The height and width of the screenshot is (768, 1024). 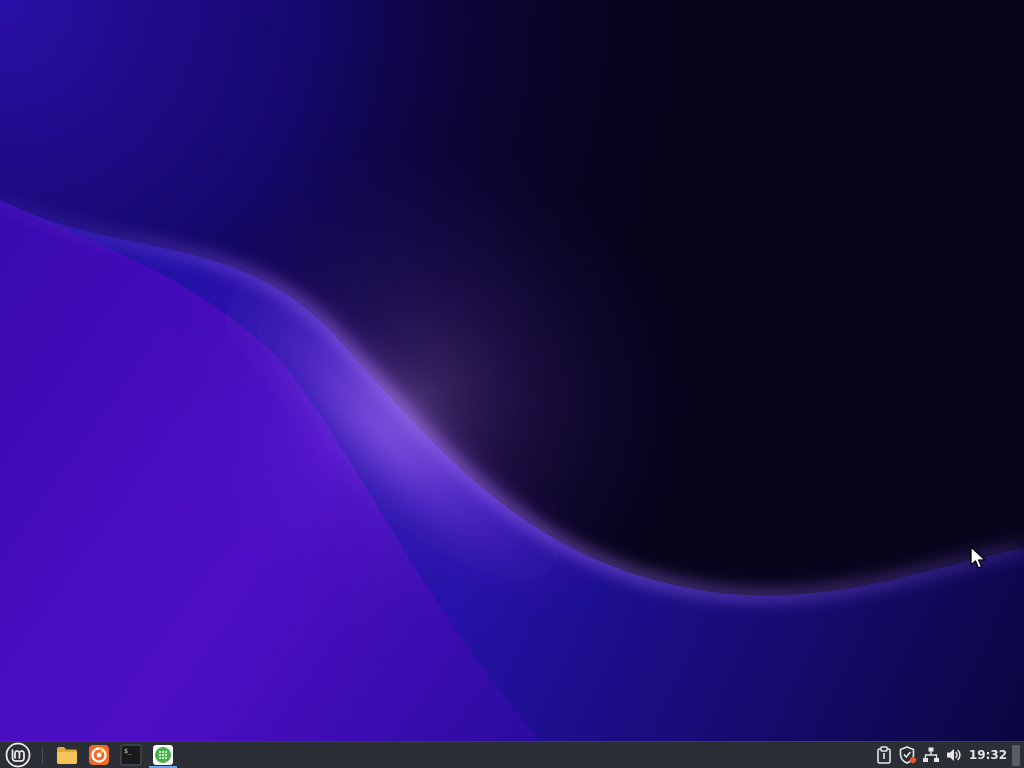 What do you see at coordinates (1016, 755) in the screenshot?
I see `show-desktop-button` at bounding box center [1016, 755].